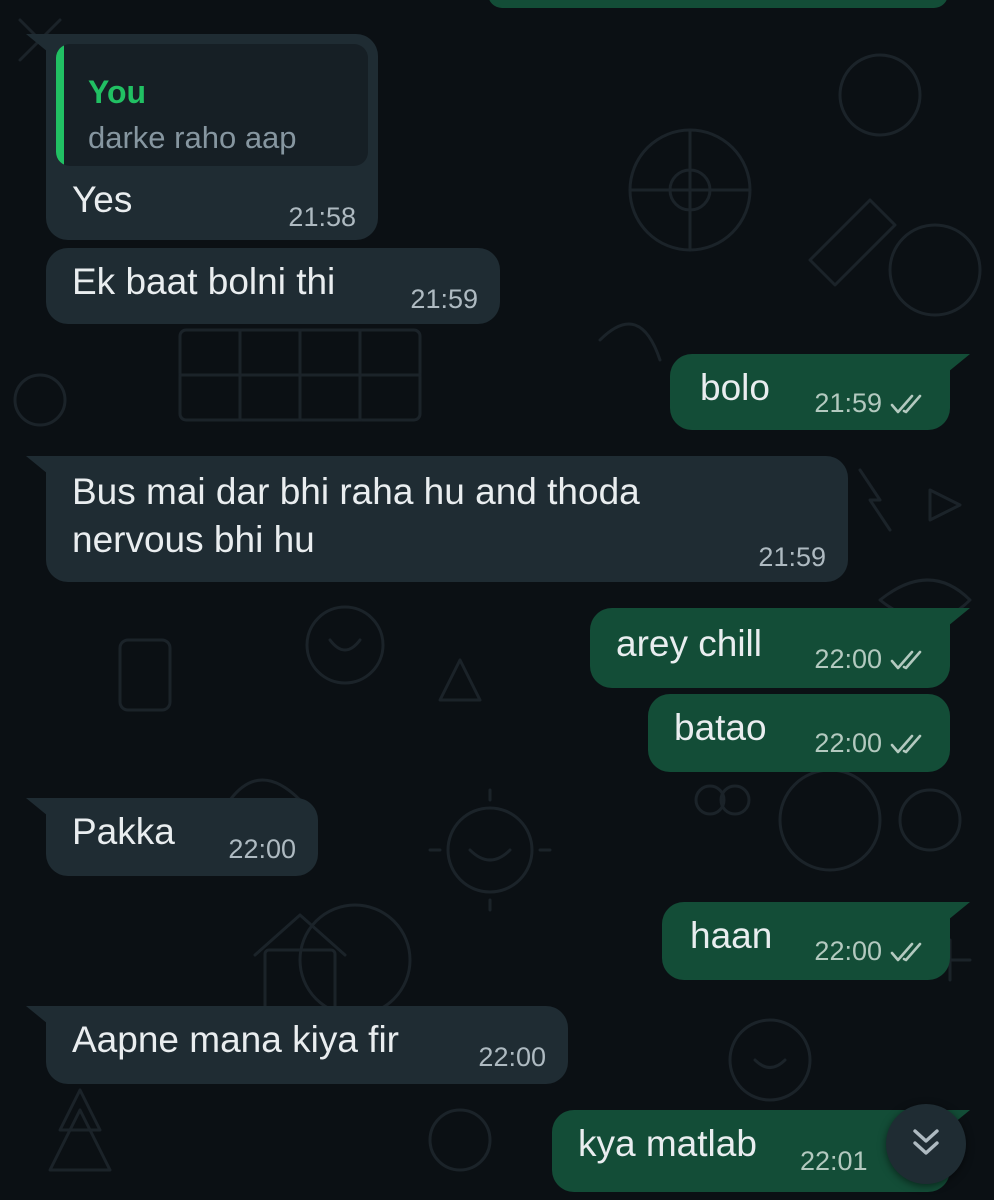 The image size is (994, 1200). Describe the element at coordinates (780, 648) in the screenshot. I see `outgoing-message: arey chill 22:00` at that location.